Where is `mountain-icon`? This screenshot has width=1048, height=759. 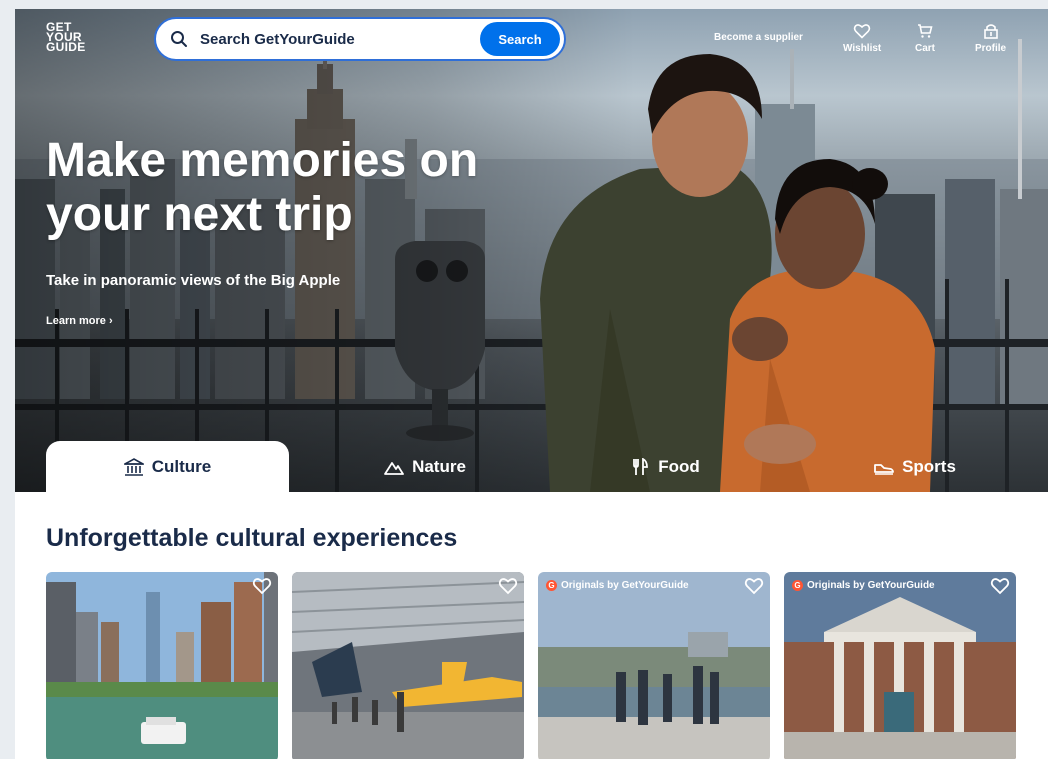
mountain-icon is located at coordinates (394, 468).